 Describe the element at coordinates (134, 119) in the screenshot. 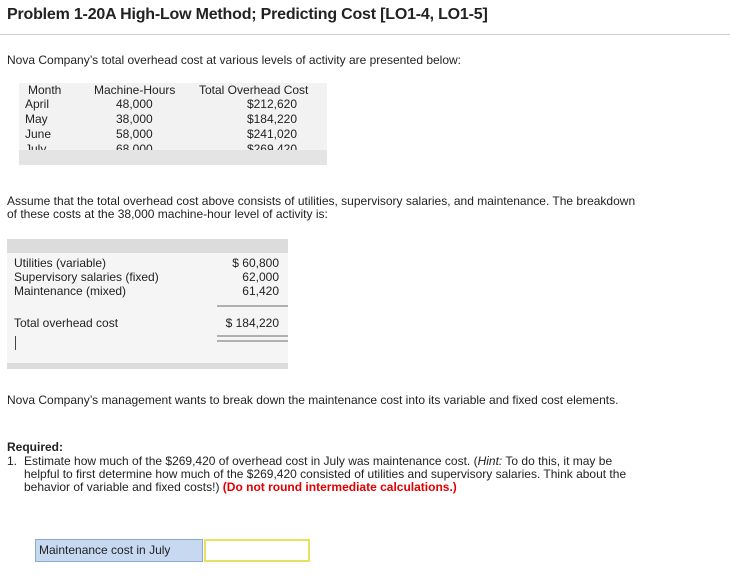

I see `row-machine-hours: 38,000` at that location.